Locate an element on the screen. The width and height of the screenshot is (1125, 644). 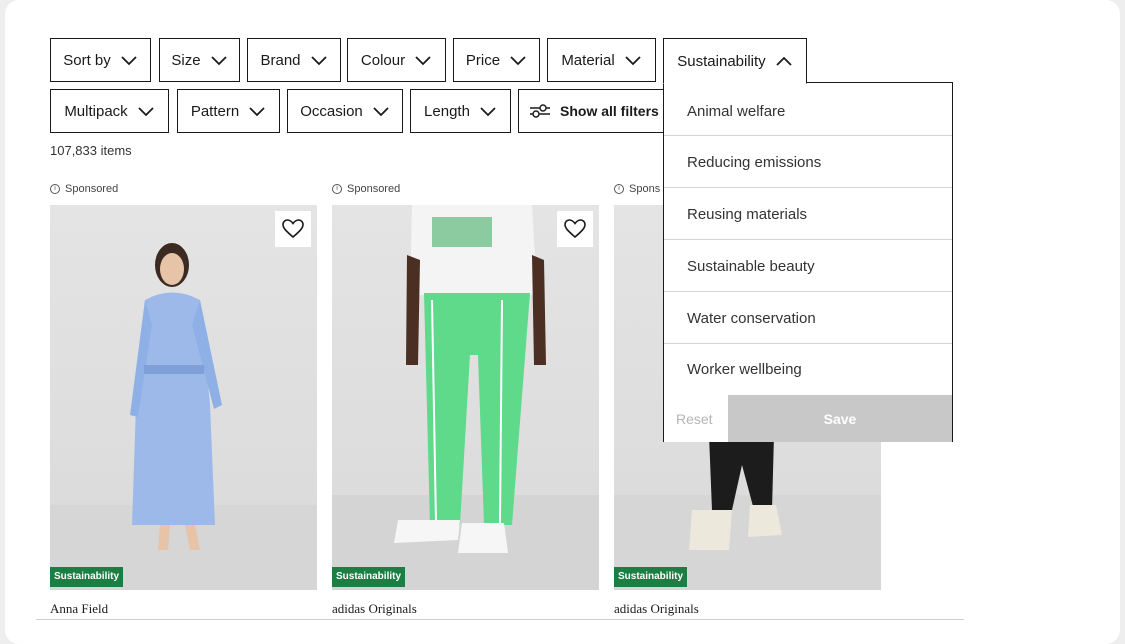
option-water-conservation: Water conservation is located at coordinates (808, 318).